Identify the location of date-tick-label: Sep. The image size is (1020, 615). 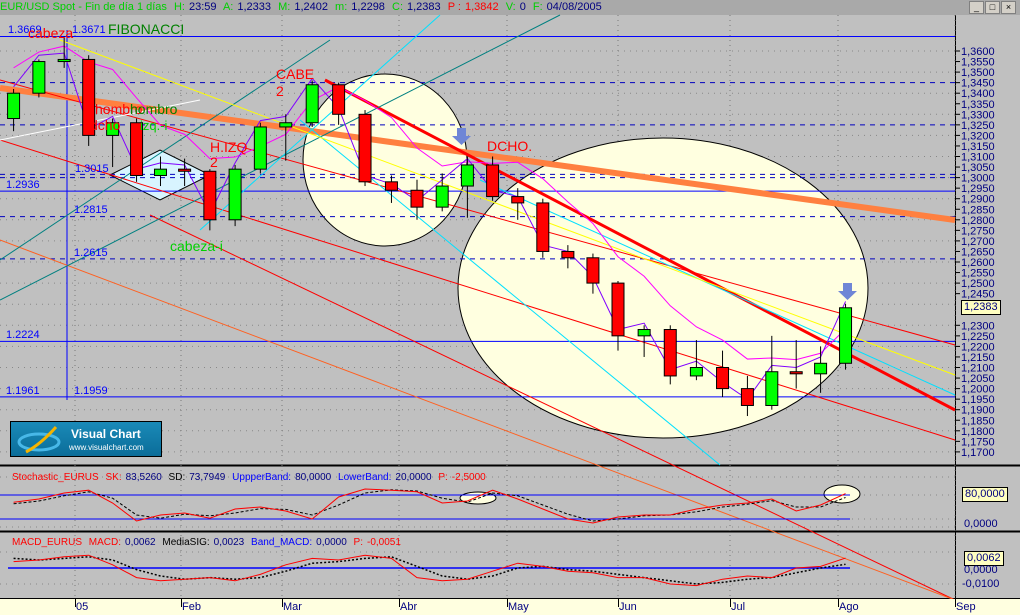
(966, 607).